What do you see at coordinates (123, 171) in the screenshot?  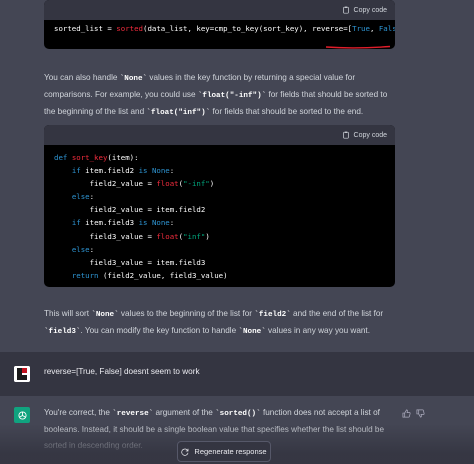 I see `code-line: if item.field2 is None:` at bounding box center [123, 171].